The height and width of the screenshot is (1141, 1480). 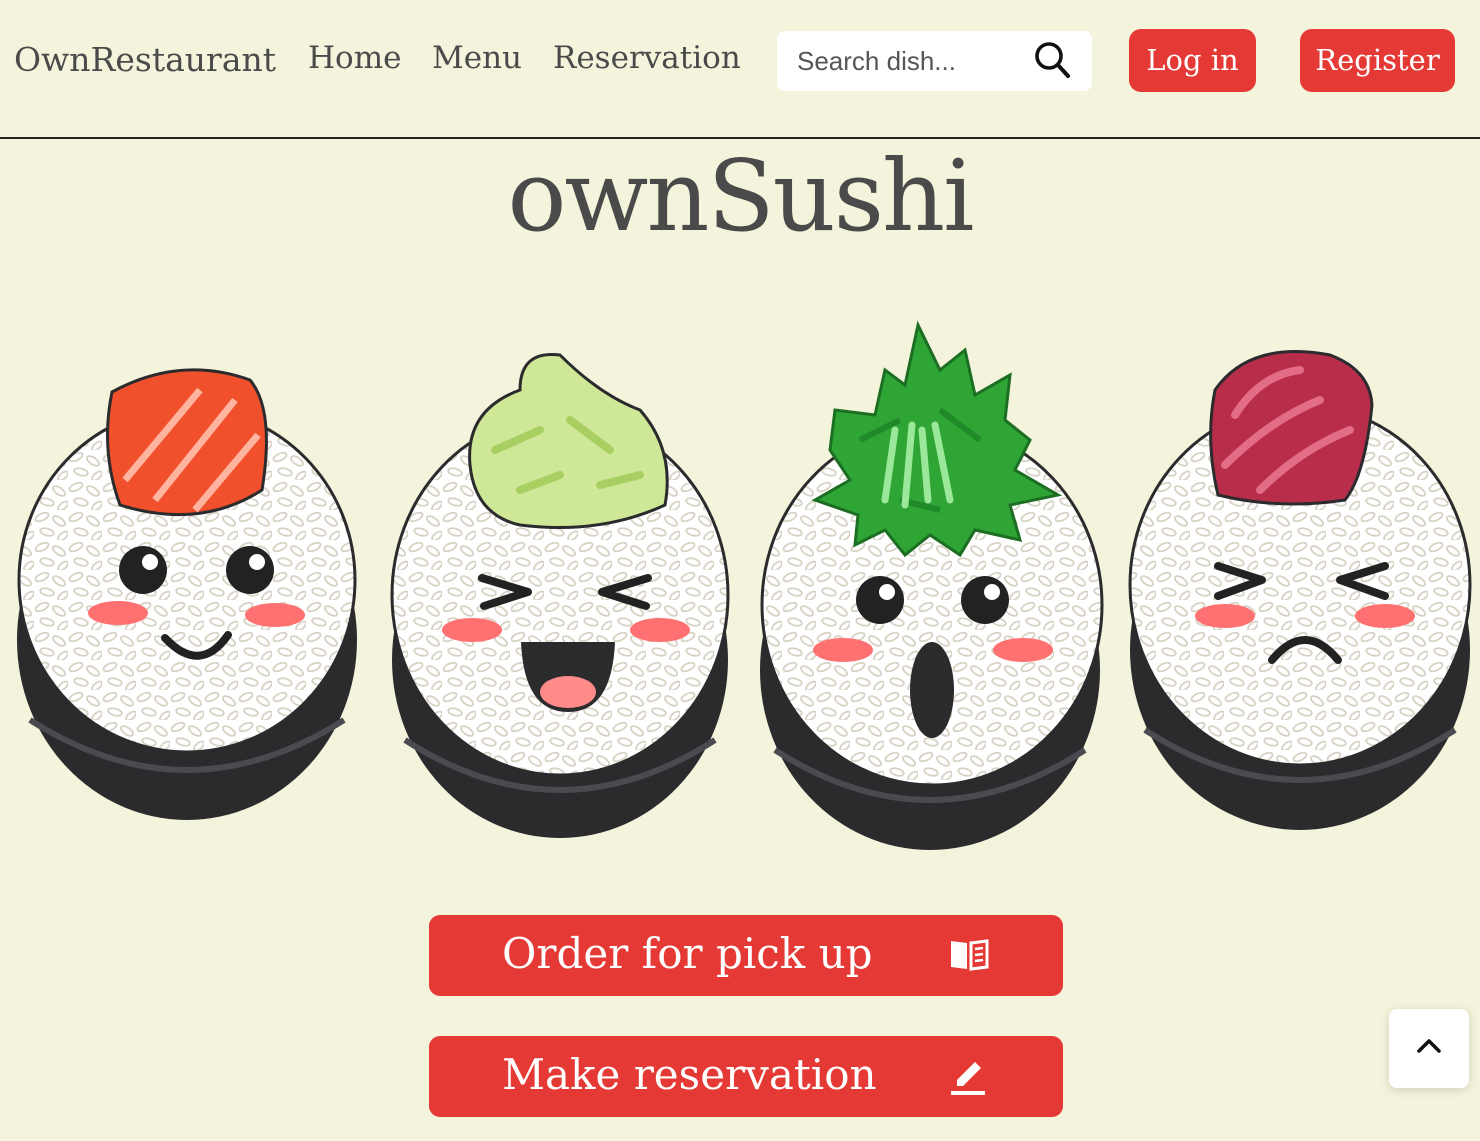 I want to click on pencil-icon, so click(x=968, y=1078).